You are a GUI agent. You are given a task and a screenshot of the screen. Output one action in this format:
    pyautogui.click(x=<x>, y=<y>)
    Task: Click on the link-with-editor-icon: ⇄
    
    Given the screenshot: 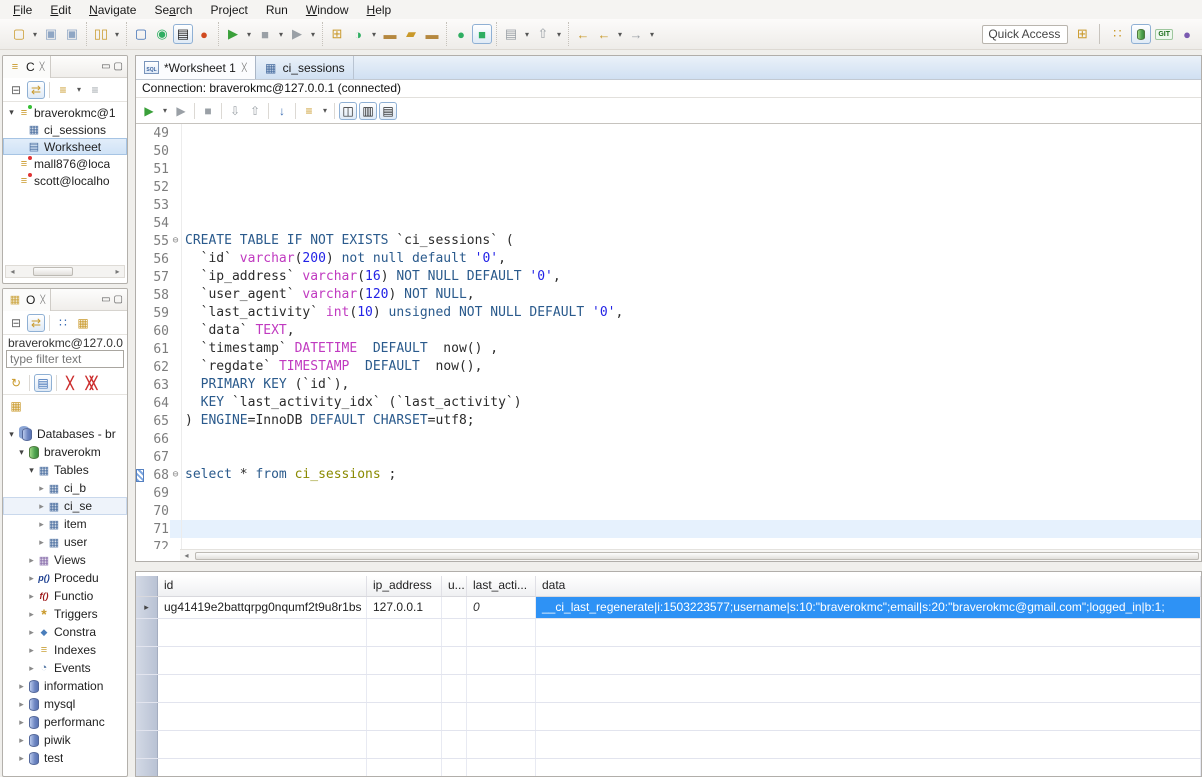 What is the action you would take?
    pyautogui.click(x=36, y=322)
    